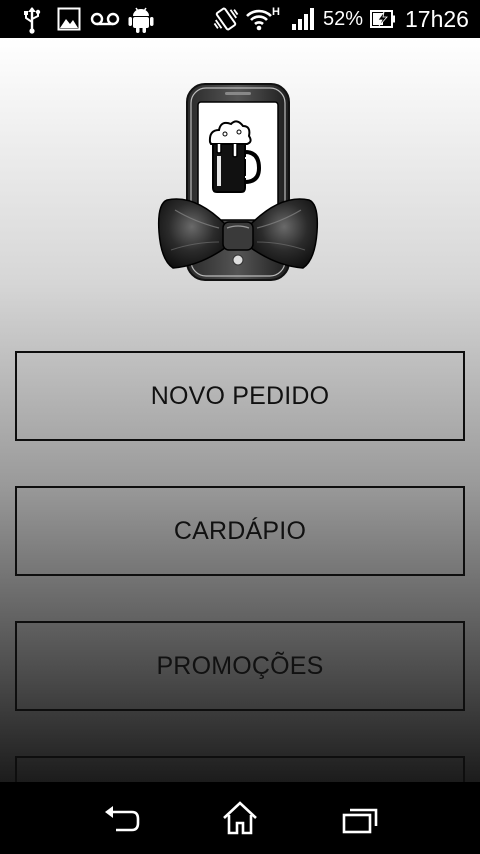 The height and width of the screenshot is (854, 480). I want to click on back-icon, so click(121, 820).